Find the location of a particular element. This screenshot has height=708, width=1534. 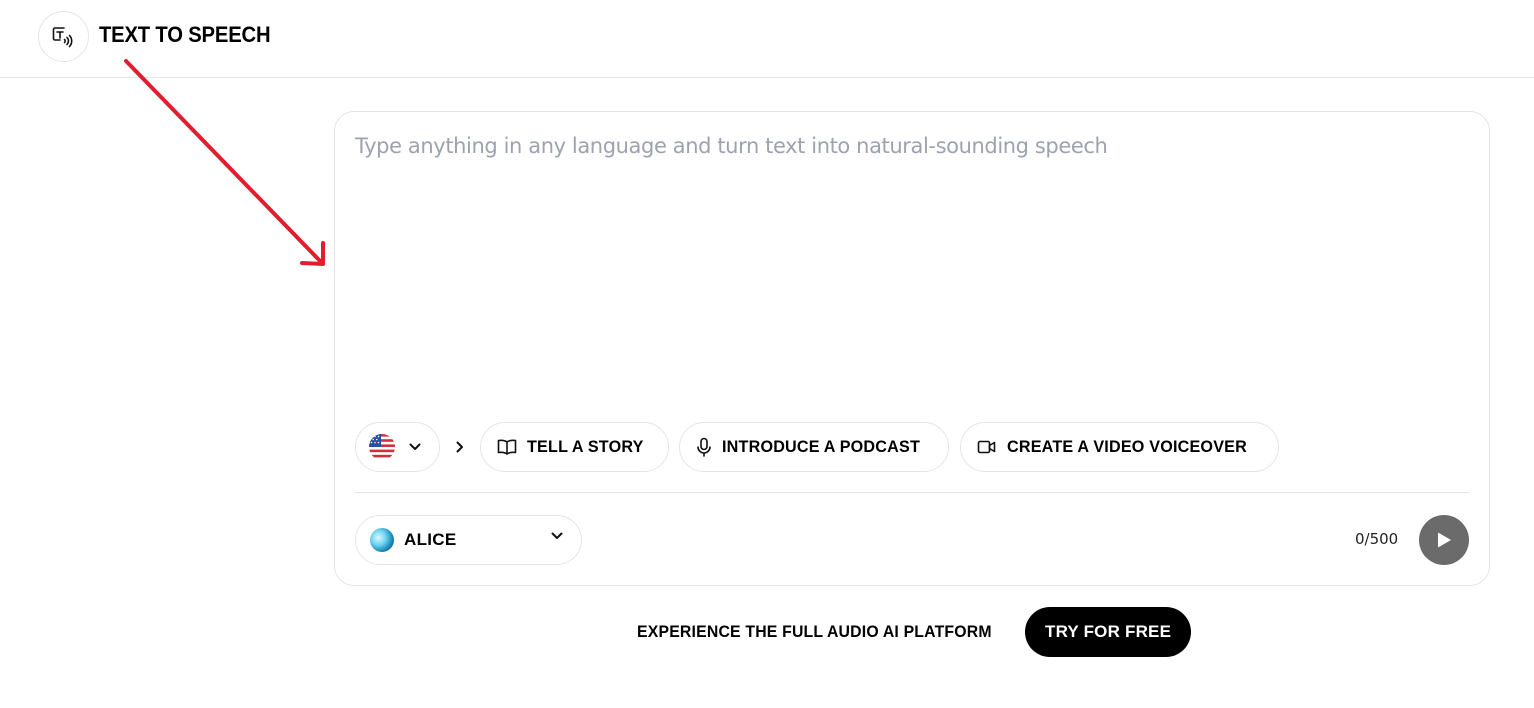

scroll-prompts-button is located at coordinates (460, 447).